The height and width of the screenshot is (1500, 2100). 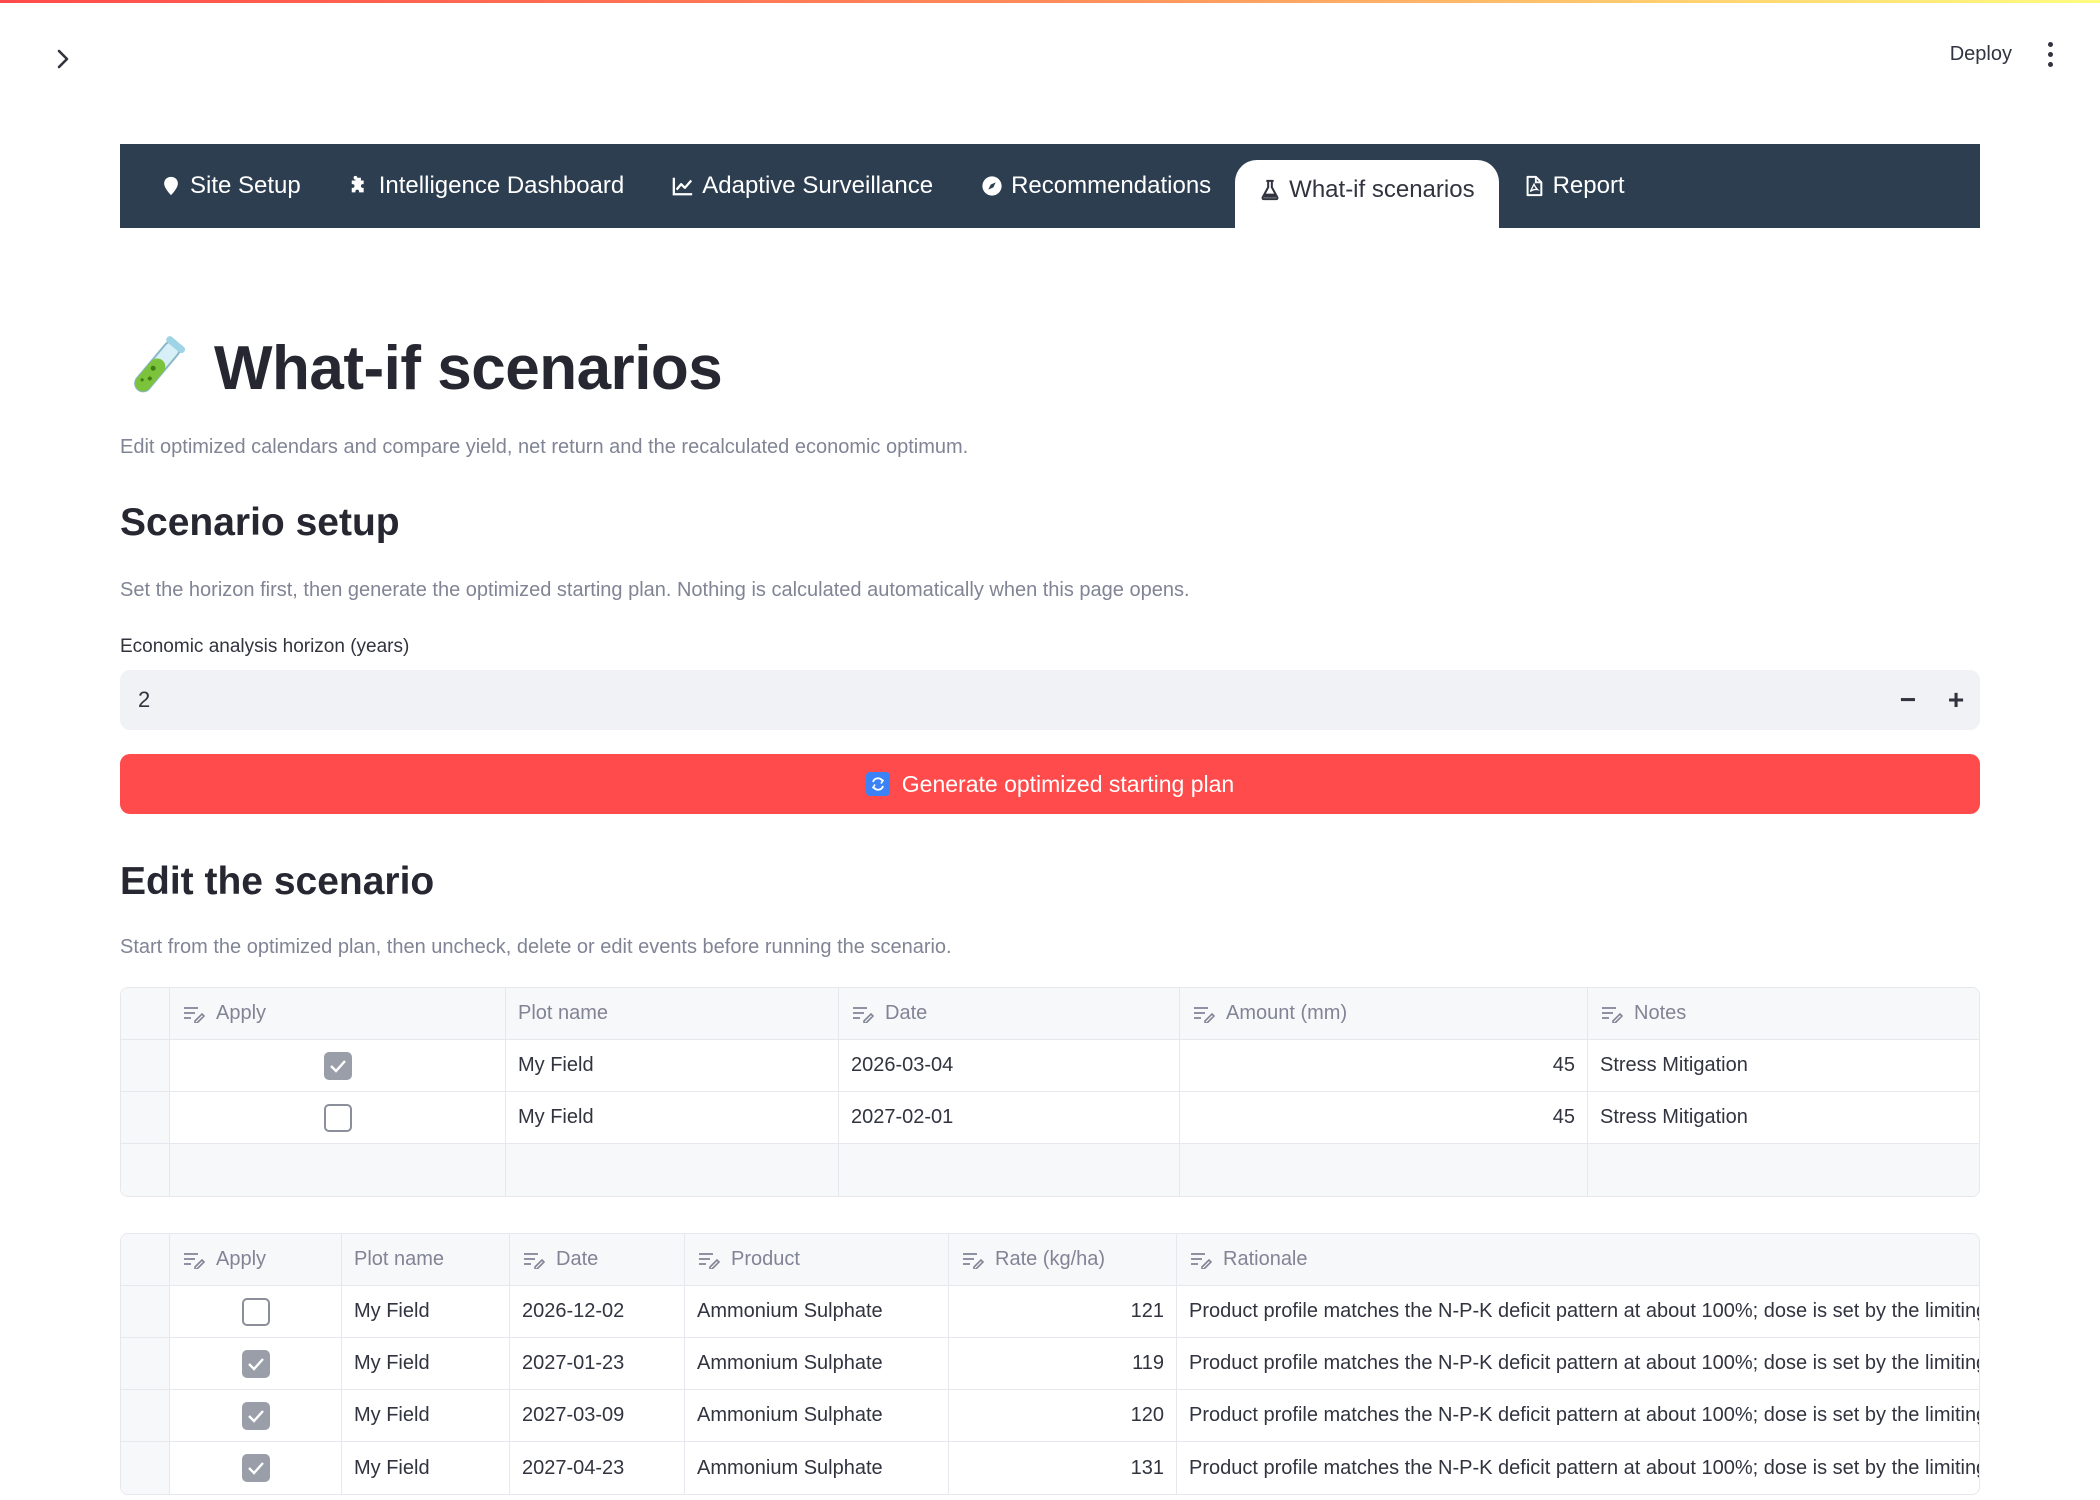 What do you see at coordinates (1588, 185) in the screenshot?
I see `tab-label: Report` at bounding box center [1588, 185].